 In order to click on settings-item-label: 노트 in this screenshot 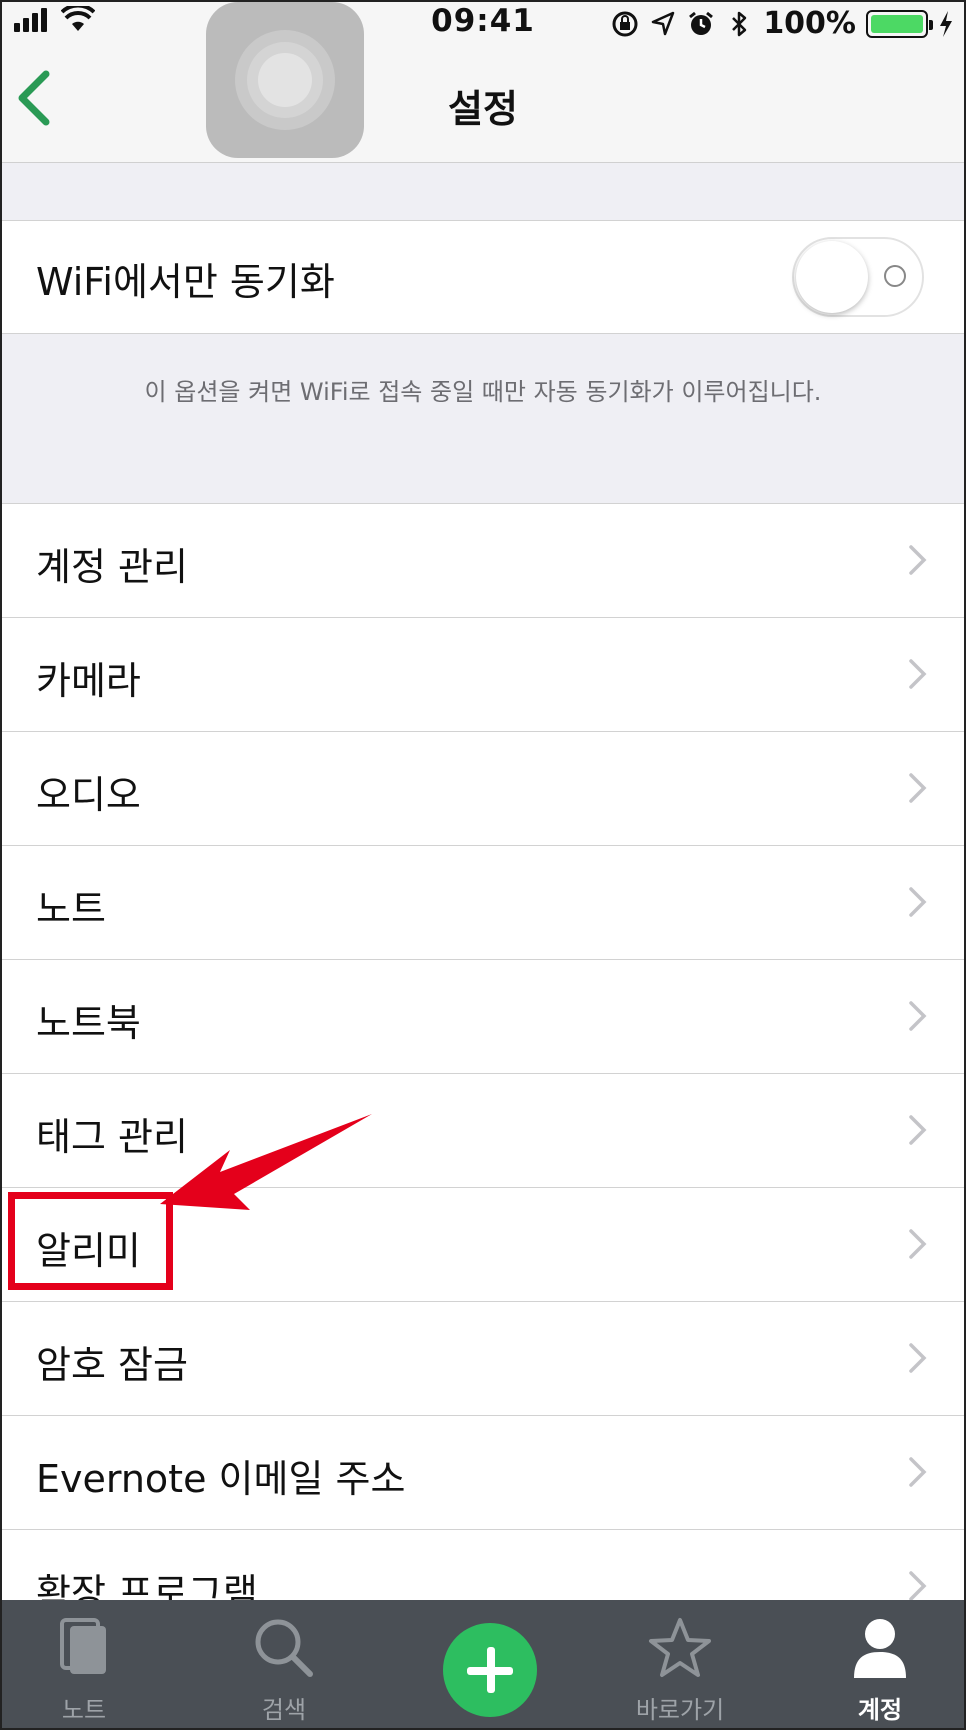, I will do `click(71, 909)`.